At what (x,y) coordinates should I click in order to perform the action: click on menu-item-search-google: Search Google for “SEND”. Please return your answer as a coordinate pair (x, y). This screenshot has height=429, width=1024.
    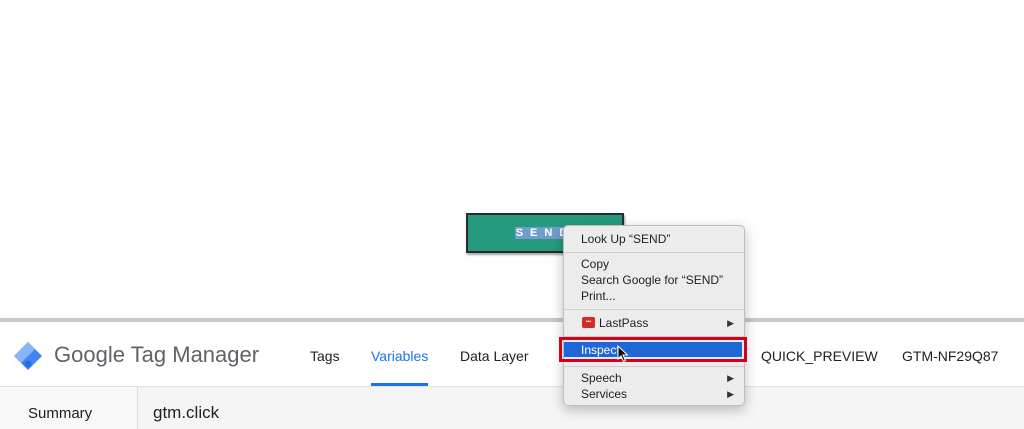
    Looking at the image, I should click on (652, 280).